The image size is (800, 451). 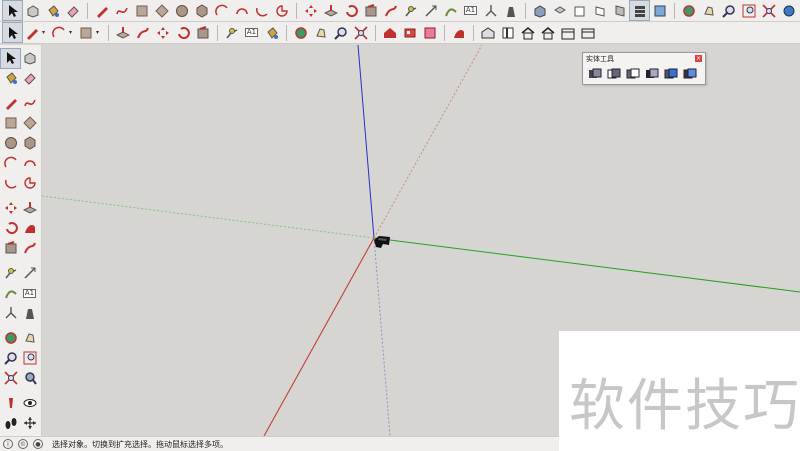 What do you see at coordinates (507, 32) in the screenshot?
I see `camera-icon` at bounding box center [507, 32].